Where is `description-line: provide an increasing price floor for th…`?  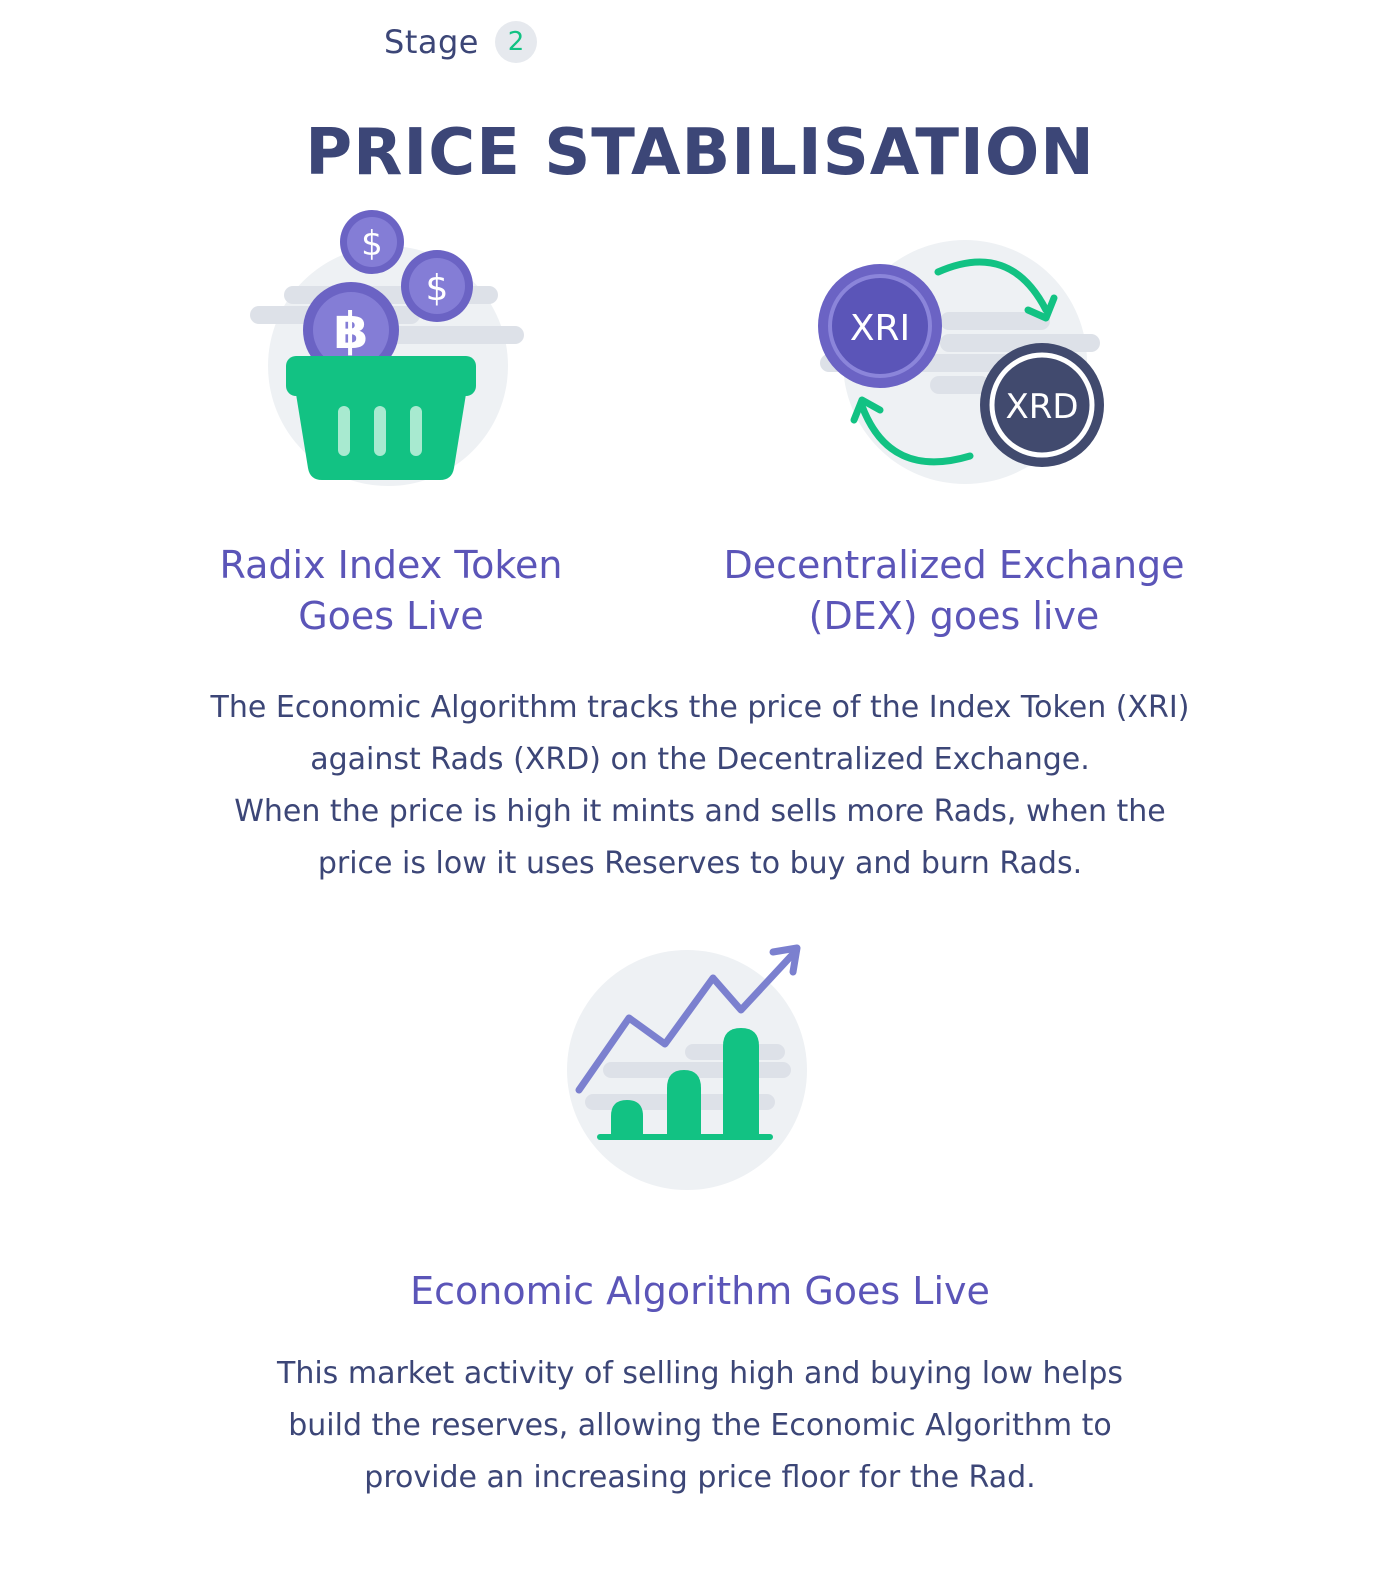
description-line: provide an increasing price floor for th… is located at coordinates (700, 1477).